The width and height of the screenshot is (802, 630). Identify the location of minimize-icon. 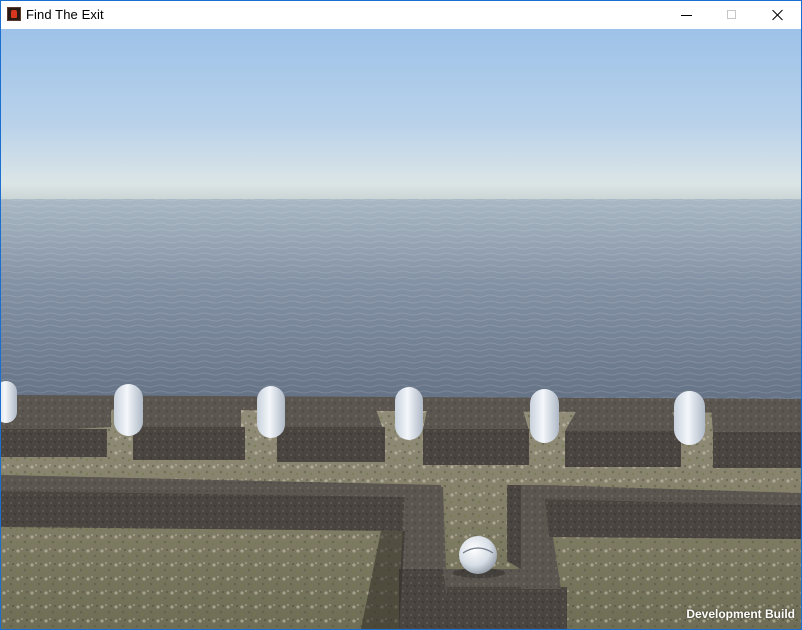
(686, 15).